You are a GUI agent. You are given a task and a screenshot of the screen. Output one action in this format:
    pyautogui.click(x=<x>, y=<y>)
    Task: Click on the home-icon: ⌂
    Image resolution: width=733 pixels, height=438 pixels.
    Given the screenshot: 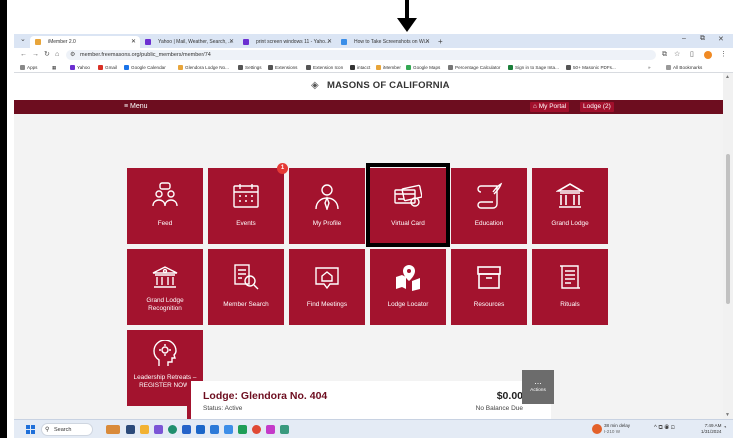 What is the action you would take?
    pyautogui.click(x=57, y=55)
    